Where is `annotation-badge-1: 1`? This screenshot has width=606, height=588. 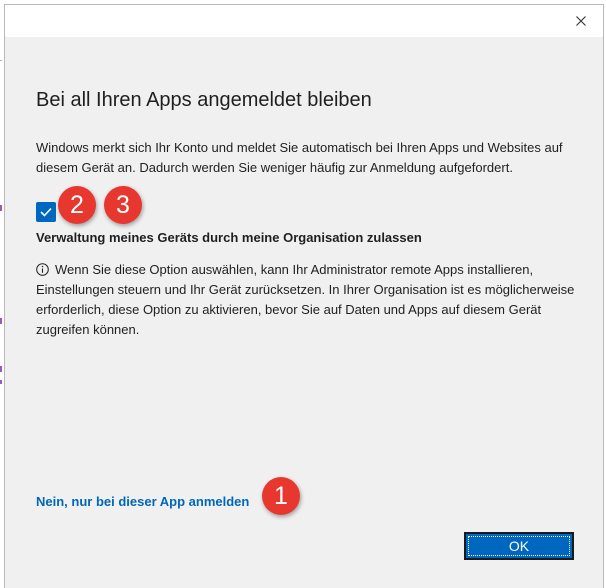 annotation-badge-1: 1 is located at coordinates (281, 496).